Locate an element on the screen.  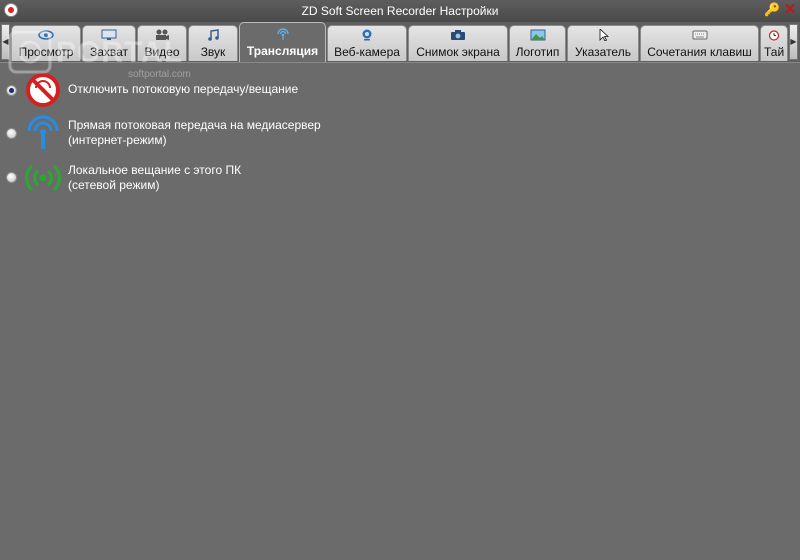
tab-scroll-right-button: ▶ is located at coordinates (793, 42).